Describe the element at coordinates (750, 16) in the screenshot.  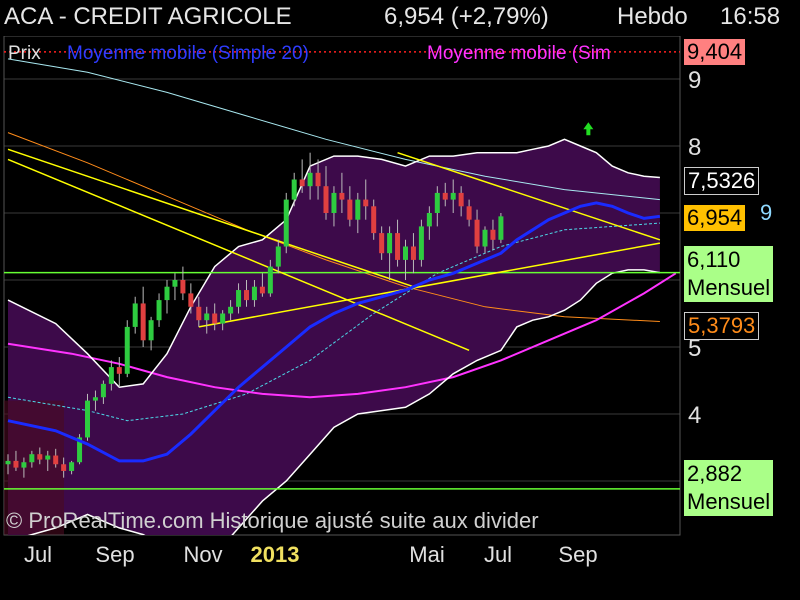
I see `clock-time: 16:58` at that location.